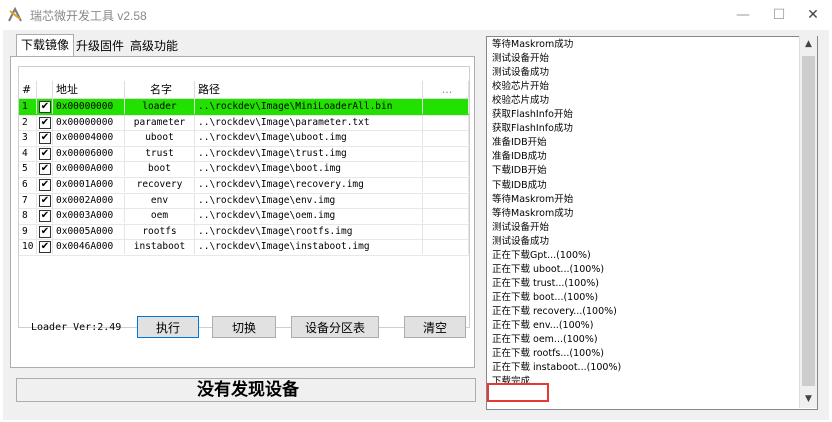 Image resolution: width=832 pixels, height=422 pixels. I want to click on row-name: boot, so click(160, 169).